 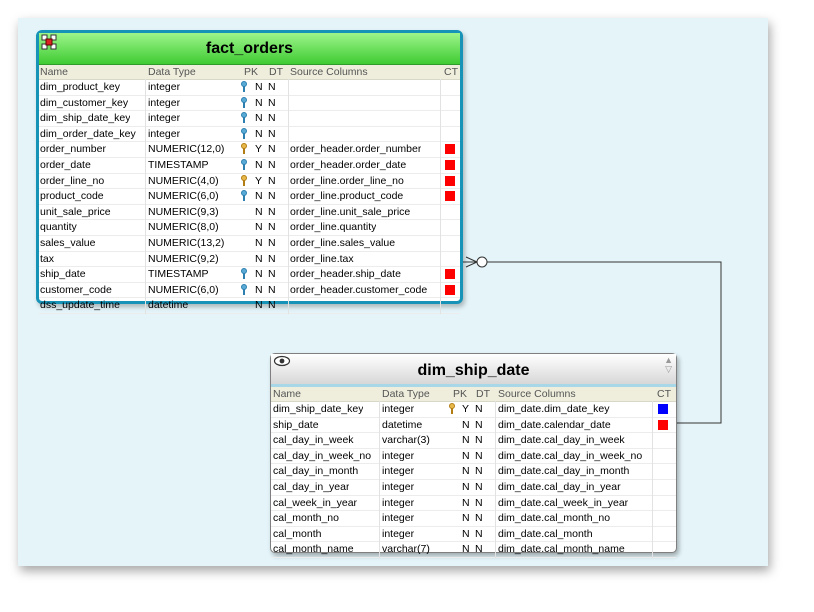 What do you see at coordinates (249, 88) in the screenshot?
I see `table-row: dim_product_key integer N N` at bounding box center [249, 88].